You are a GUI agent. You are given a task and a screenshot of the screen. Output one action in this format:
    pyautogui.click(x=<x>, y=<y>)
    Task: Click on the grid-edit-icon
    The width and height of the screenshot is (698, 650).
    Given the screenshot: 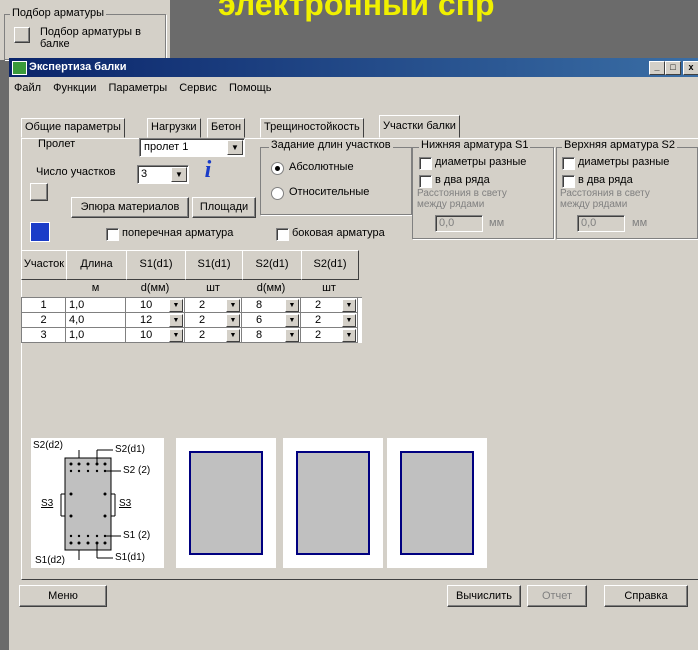 What is the action you would take?
    pyautogui.click(x=40, y=232)
    